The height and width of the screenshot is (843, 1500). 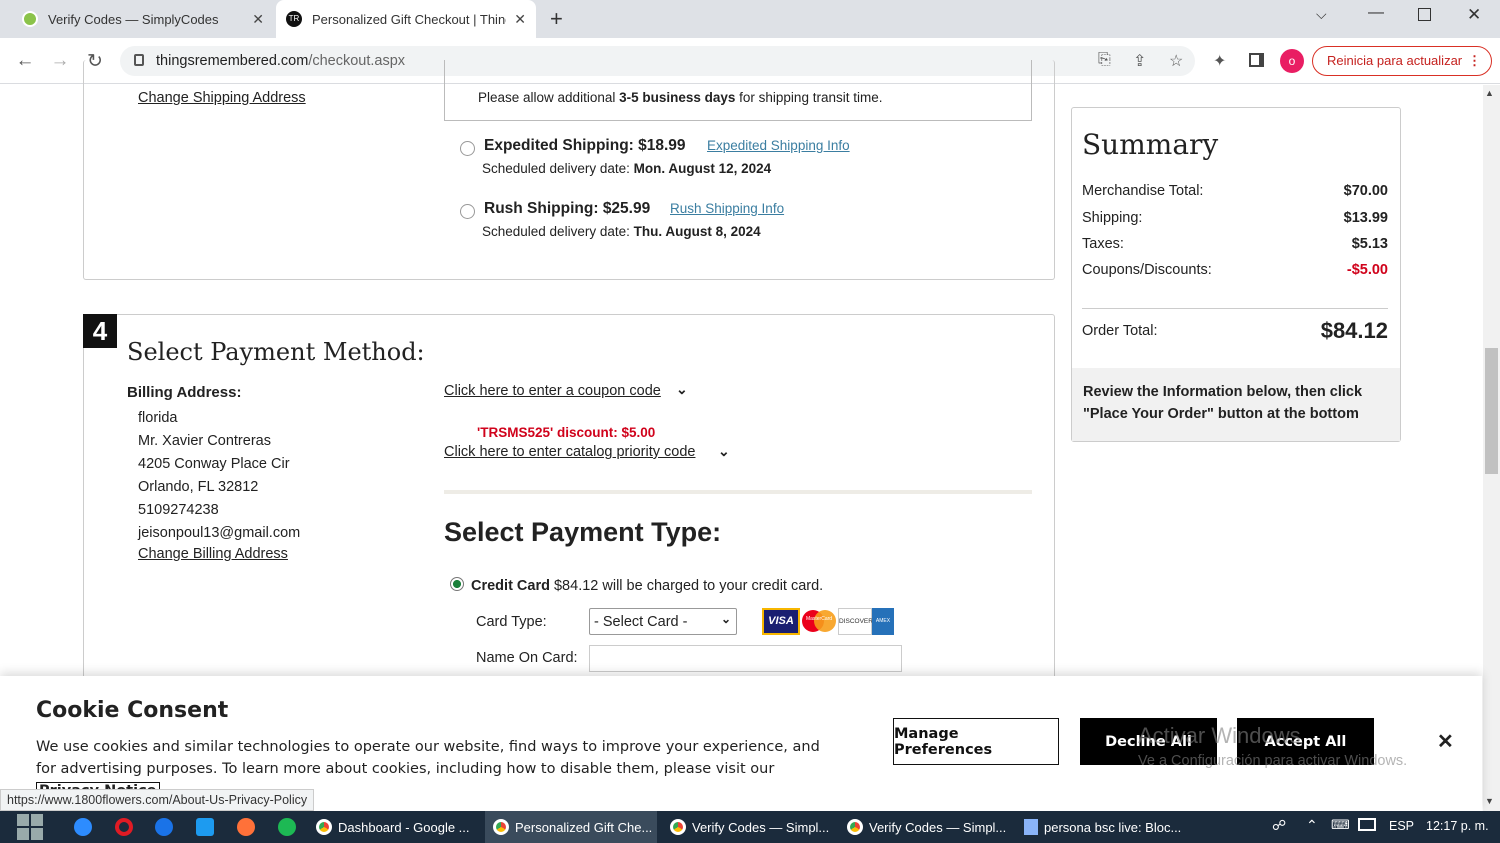 I want to click on change-shipping-address-link: Change Shipping Address, so click(x=222, y=98).